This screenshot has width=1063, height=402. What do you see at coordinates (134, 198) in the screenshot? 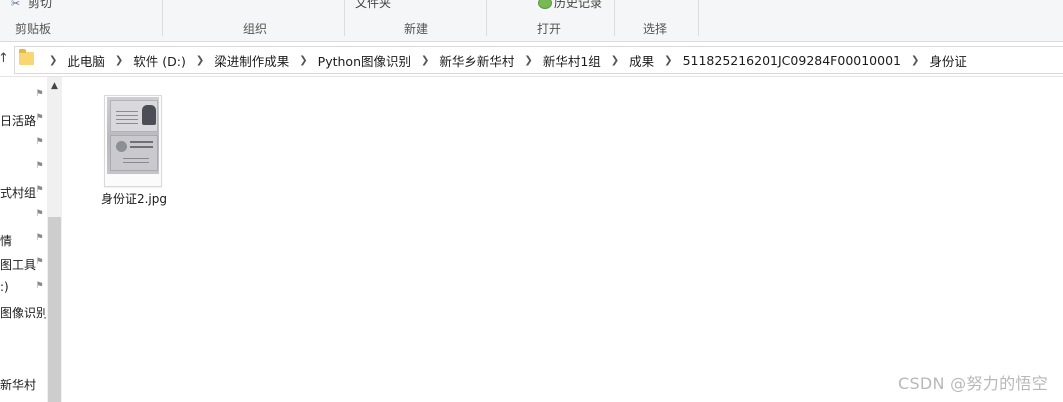
I see `file-name: 身份证2.jpg` at bounding box center [134, 198].